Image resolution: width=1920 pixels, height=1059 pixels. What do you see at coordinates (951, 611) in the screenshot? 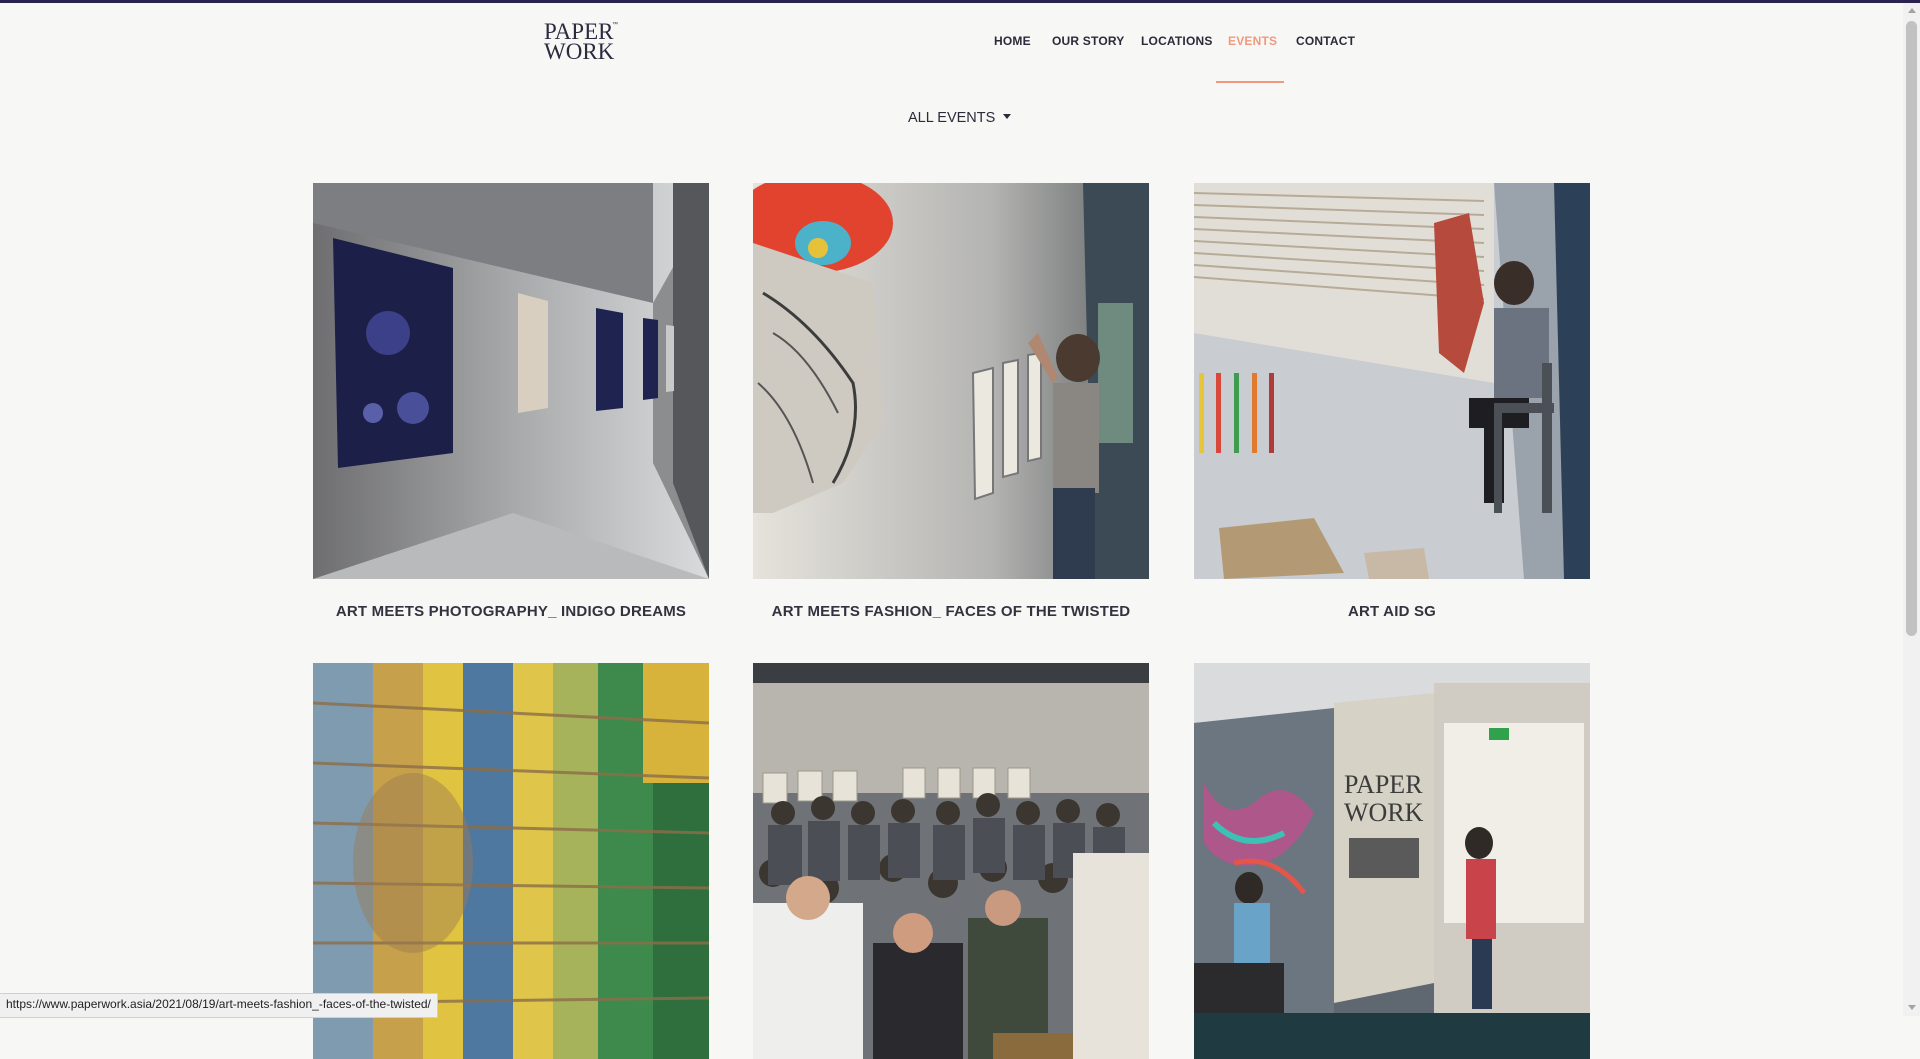
I see `event-title: ART MEETS FASHION_ FACES OF THE TWISTED` at bounding box center [951, 611].